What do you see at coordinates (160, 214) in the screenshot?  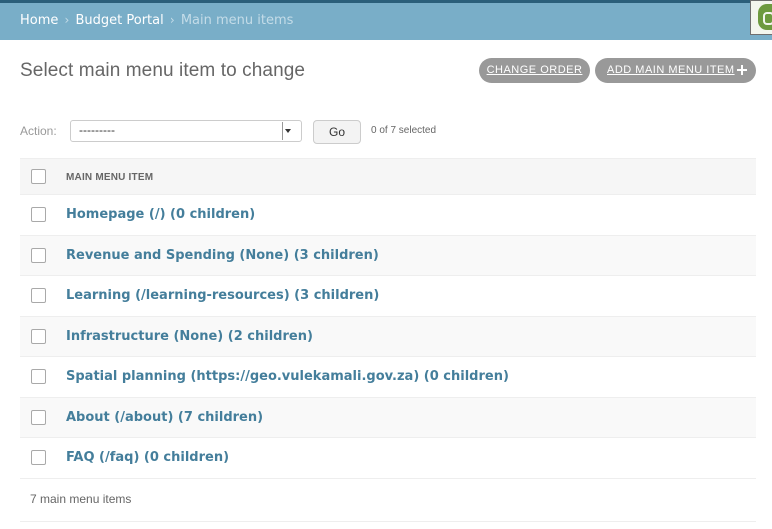 I see `row-link: Homepage (/) (0 children)` at bounding box center [160, 214].